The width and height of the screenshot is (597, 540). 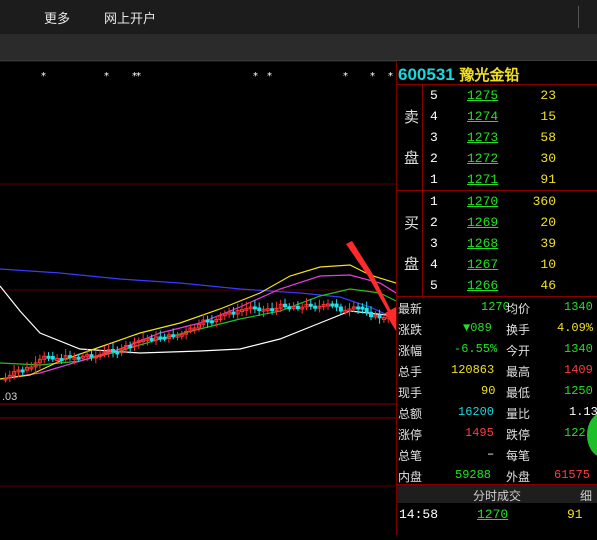 I want to click on moving-average-lines, so click(x=198, y=322).